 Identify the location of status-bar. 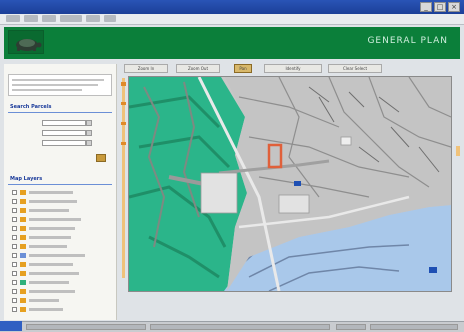
(232, 326).